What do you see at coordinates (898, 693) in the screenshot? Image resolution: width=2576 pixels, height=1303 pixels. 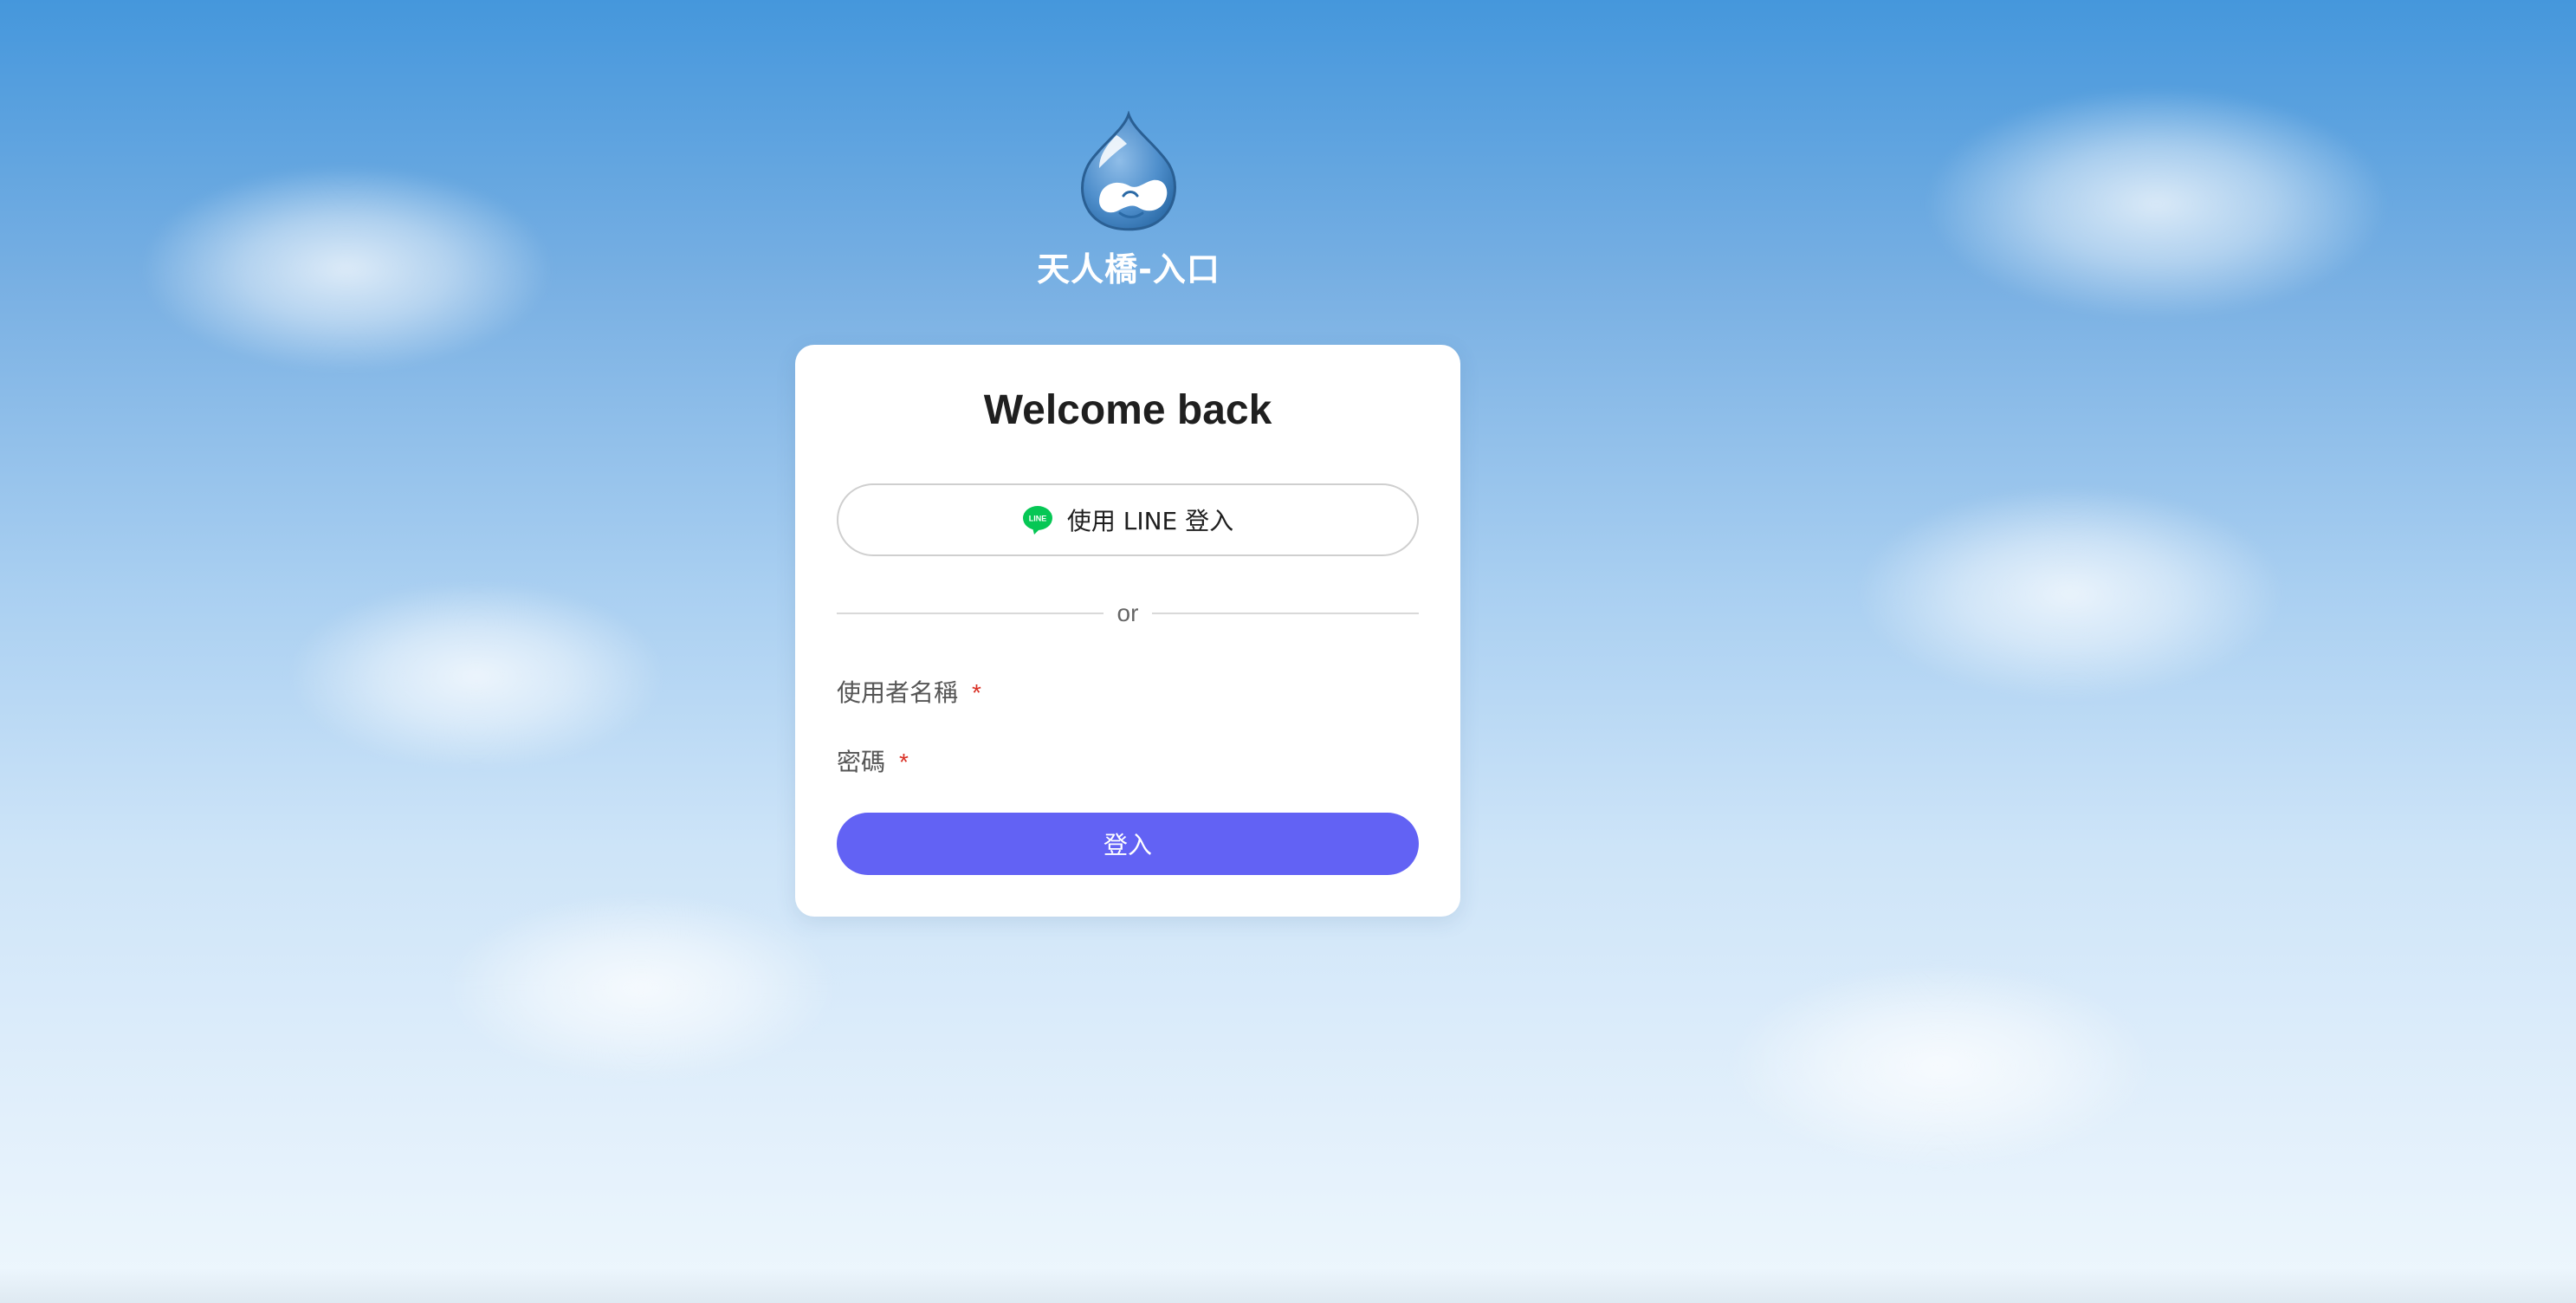 I see `username-label: 使用者名稱` at bounding box center [898, 693].